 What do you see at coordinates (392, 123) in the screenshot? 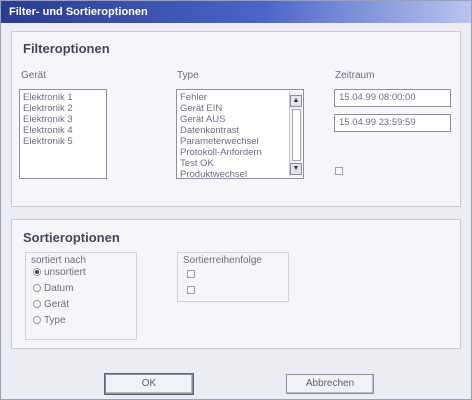
I see `zeitraum-to-field: 15.04.99 23:59:59` at bounding box center [392, 123].